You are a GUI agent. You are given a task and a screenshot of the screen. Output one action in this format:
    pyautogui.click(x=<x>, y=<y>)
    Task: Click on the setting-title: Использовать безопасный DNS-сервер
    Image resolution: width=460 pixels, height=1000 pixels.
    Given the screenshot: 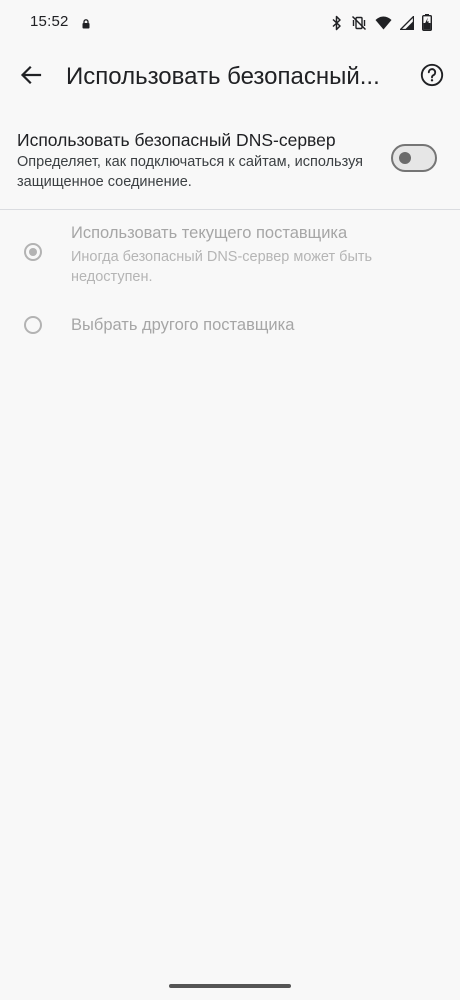 What is the action you would take?
    pyautogui.click(x=176, y=140)
    